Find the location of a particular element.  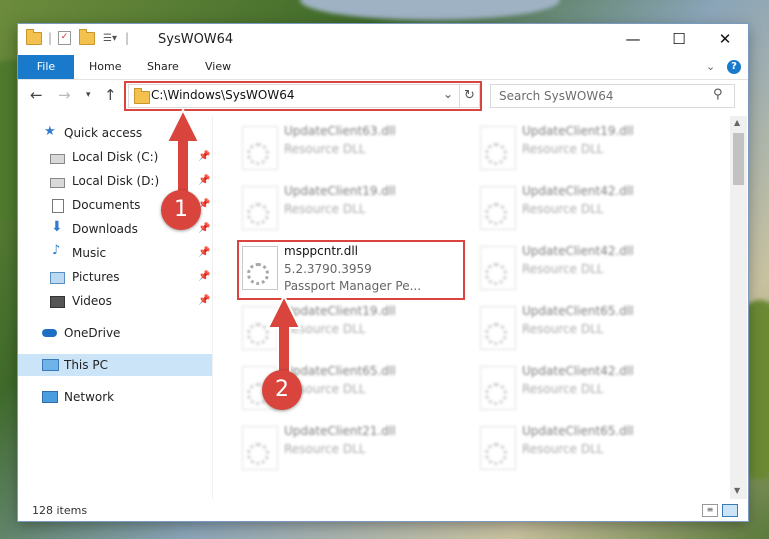

star-icon: ★ is located at coordinates (50, 131).